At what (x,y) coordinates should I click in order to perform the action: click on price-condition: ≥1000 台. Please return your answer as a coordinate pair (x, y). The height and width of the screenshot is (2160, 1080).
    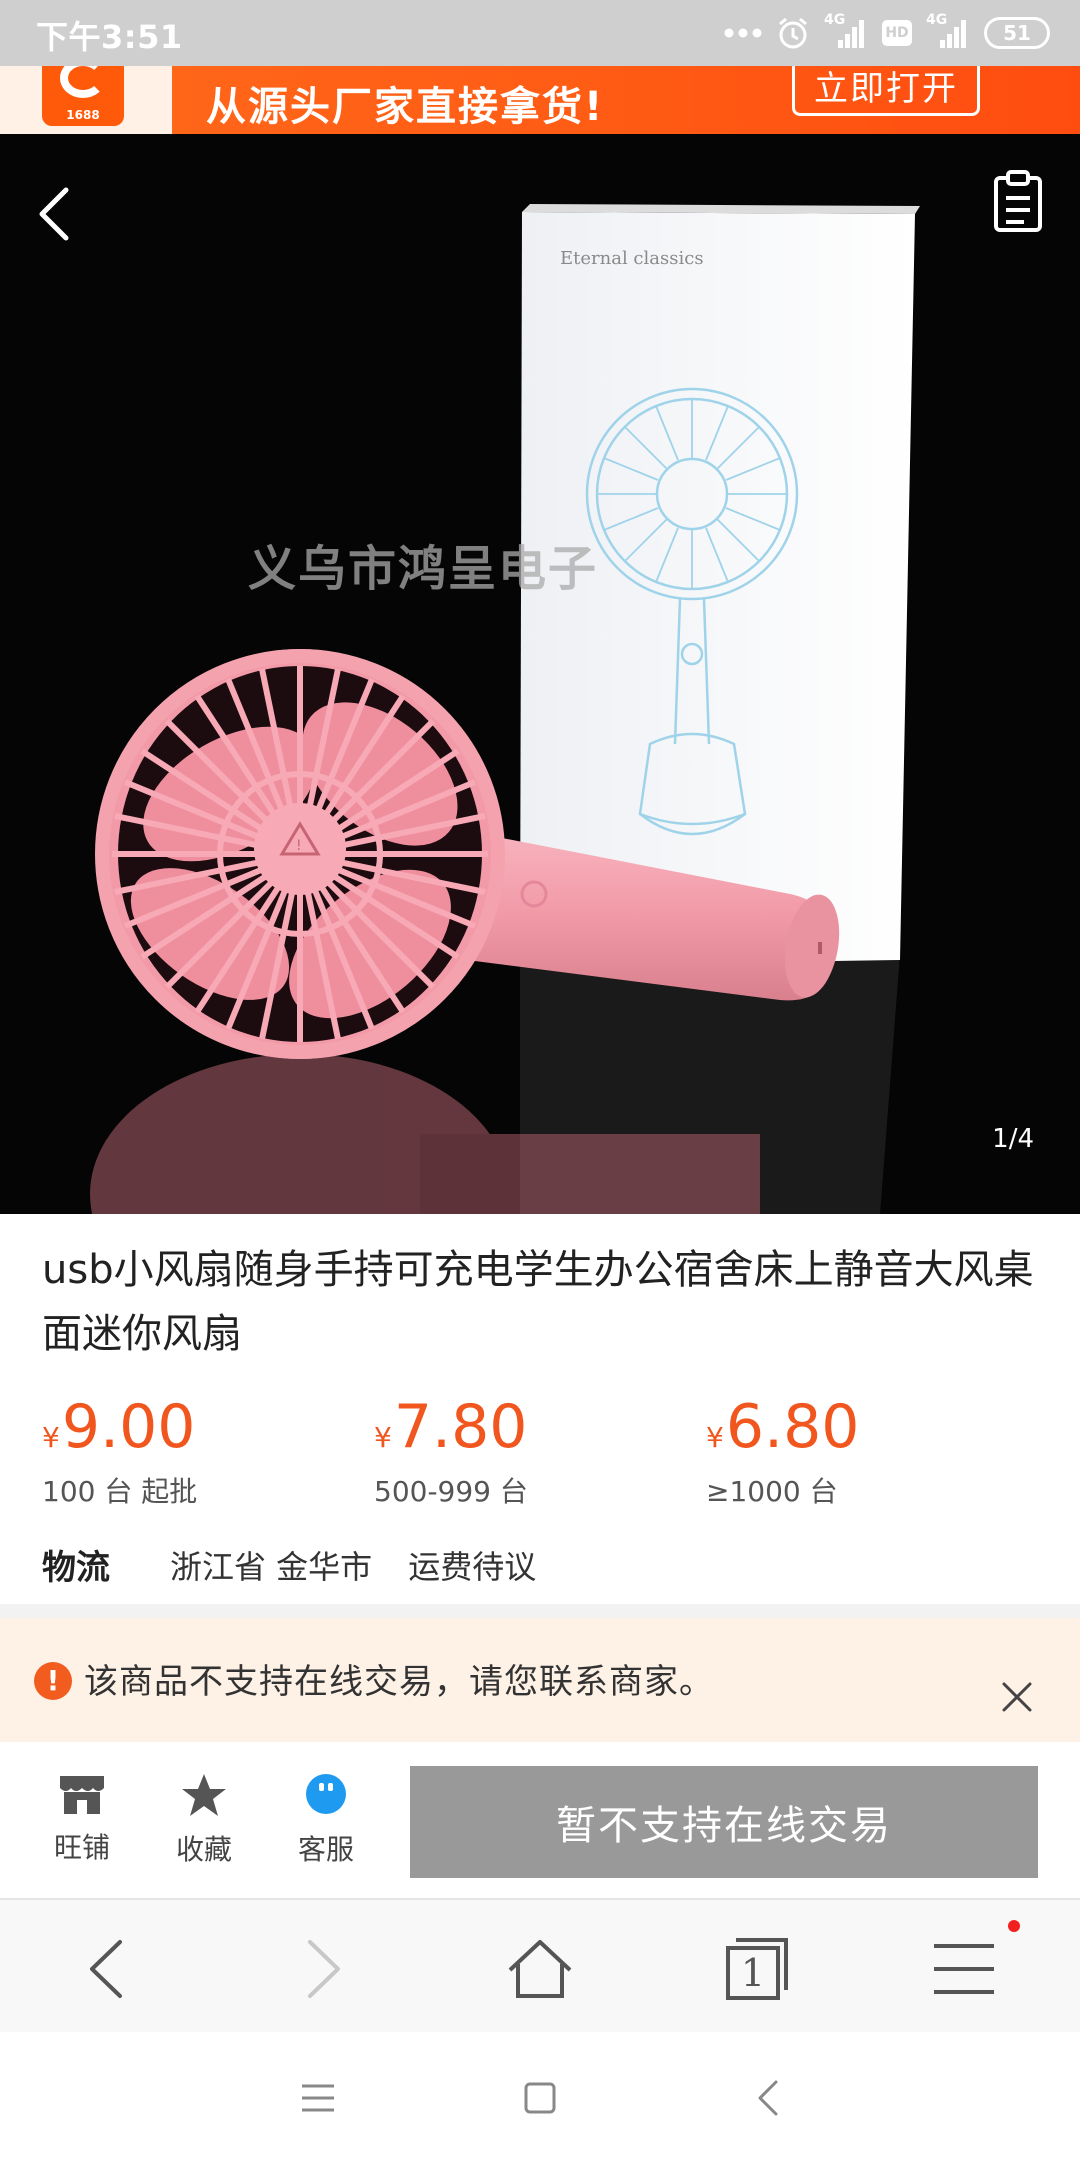
    Looking at the image, I should click on (772, 1491).